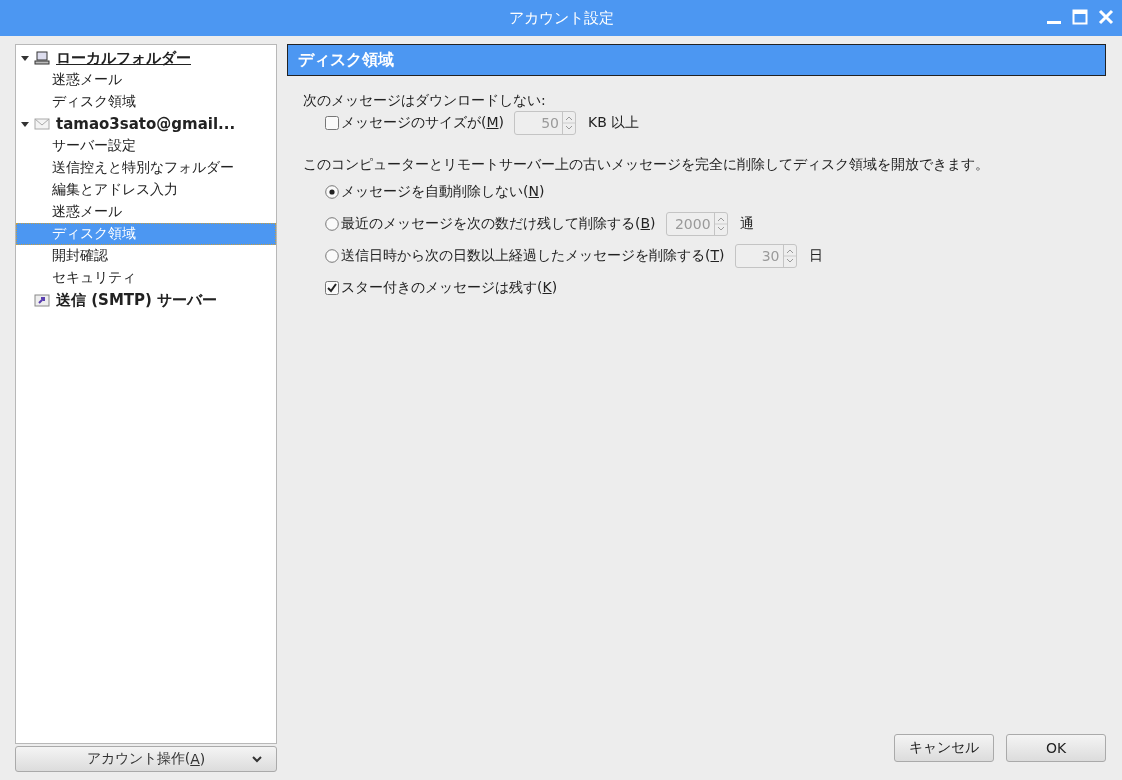 Image resolution: width=1122 pixels, height=780 pixels. I want to click on settings-tree-item: 編集とアドレス入力, so click(146, 190).